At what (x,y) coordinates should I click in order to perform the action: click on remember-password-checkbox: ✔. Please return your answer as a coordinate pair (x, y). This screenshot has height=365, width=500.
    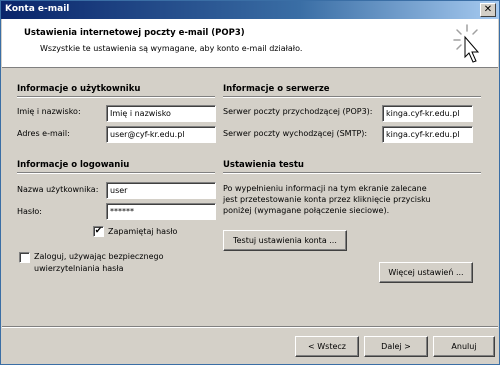
    Looking at the image, I should click on (98, 231).